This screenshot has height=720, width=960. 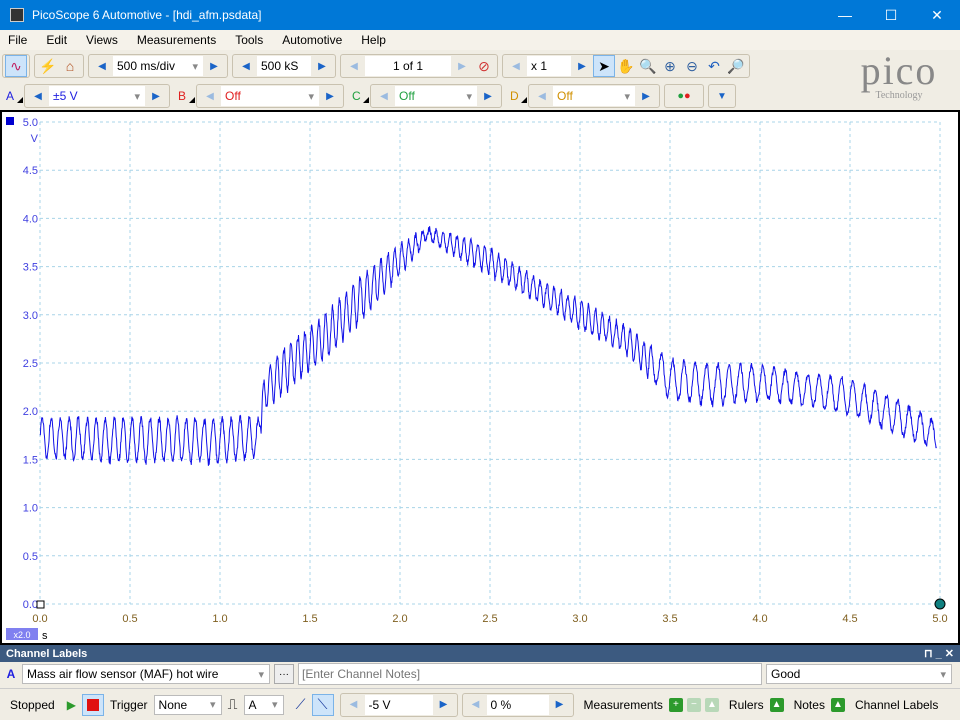 What do you see at coordinates (940, 604) in the screenshot?
I see `end-ruler-handle` at bounding box center [940, 604].